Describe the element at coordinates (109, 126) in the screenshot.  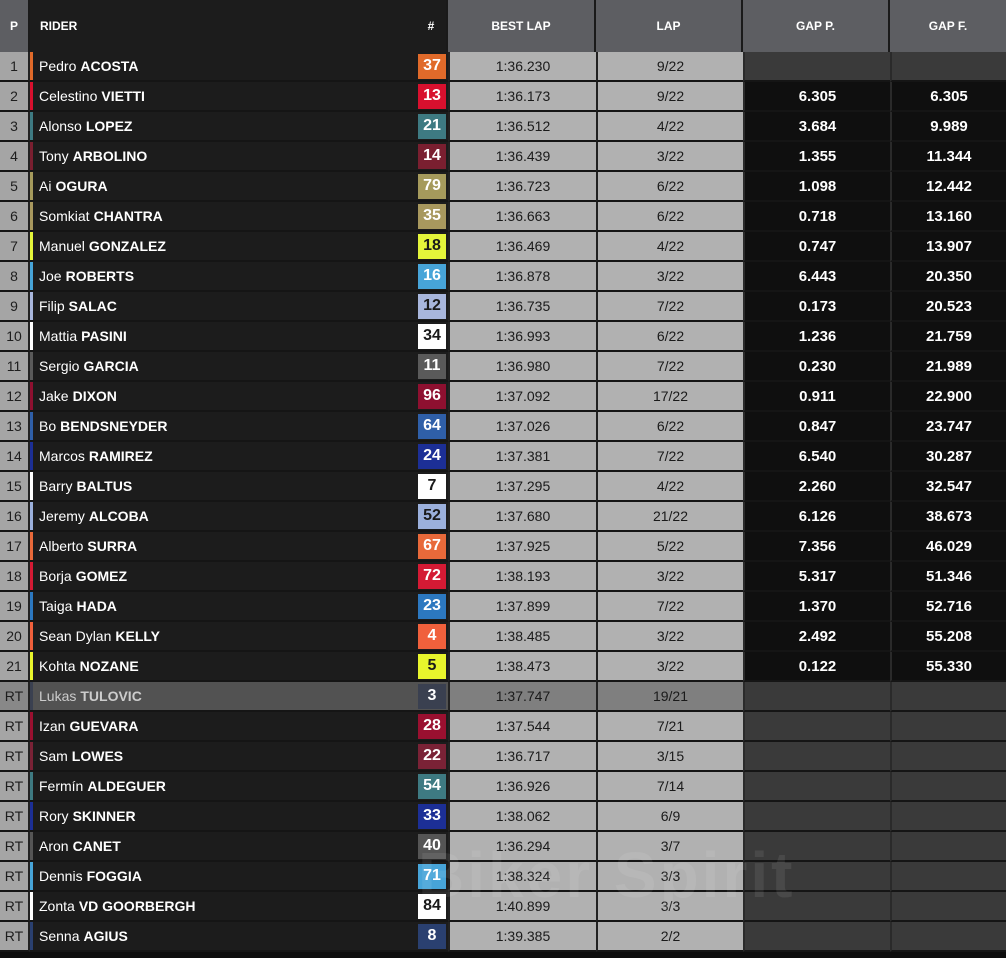
I see `rider-last-name: LOPEZ` at that location.